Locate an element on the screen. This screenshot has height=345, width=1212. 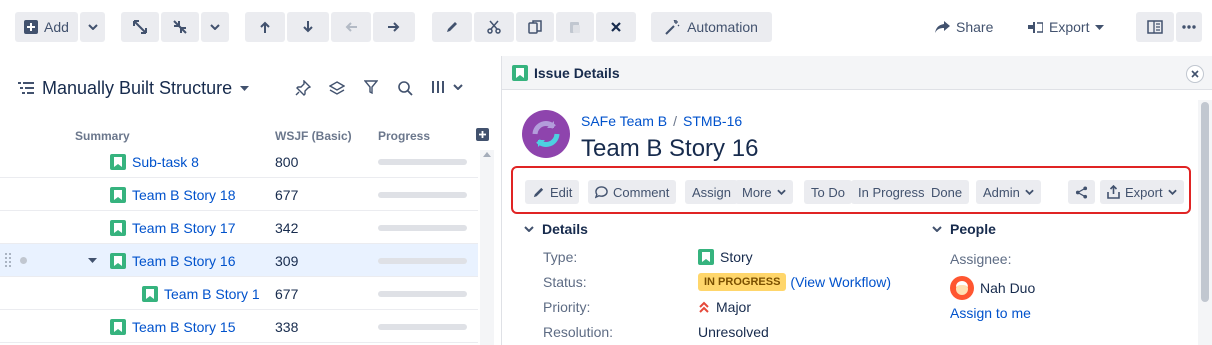
details-section-toggle: Details is located at coordinates (556, 229).